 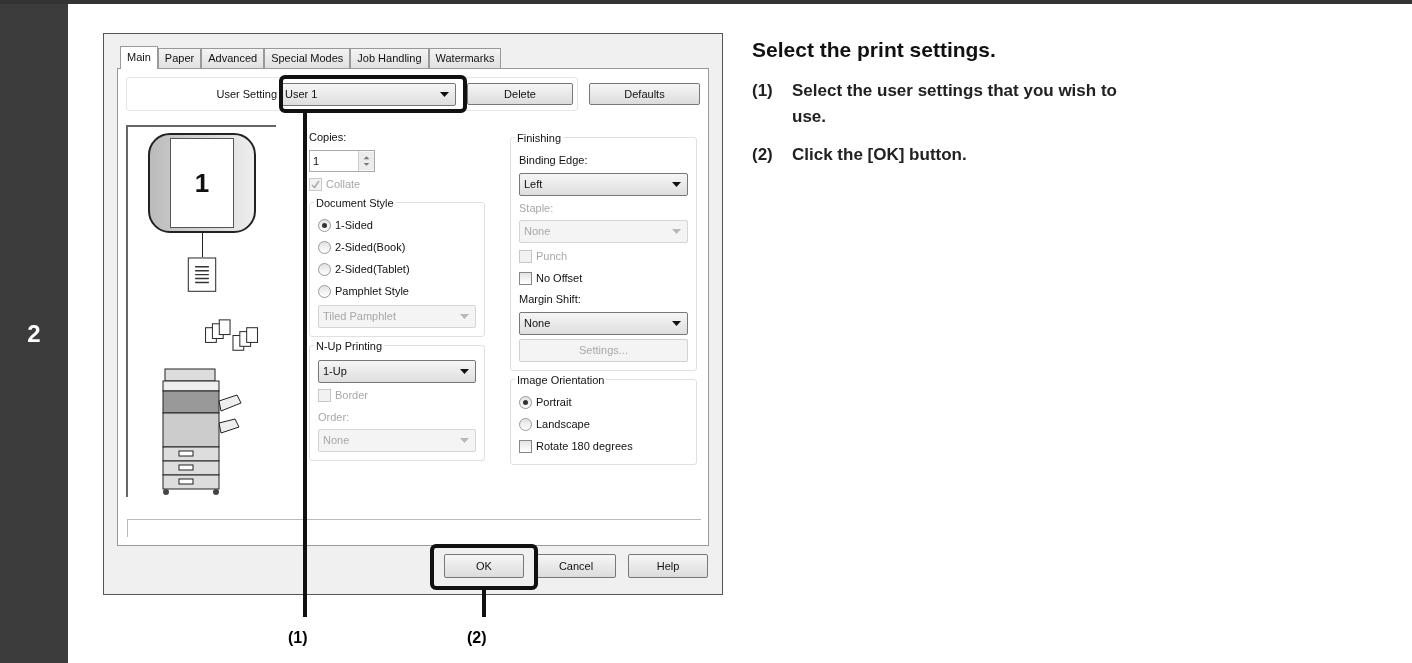 What do you see at coordinates (397, 371) in the screenshot?
I see `dropdown: 1-Up` at bounding box center [397, 371].